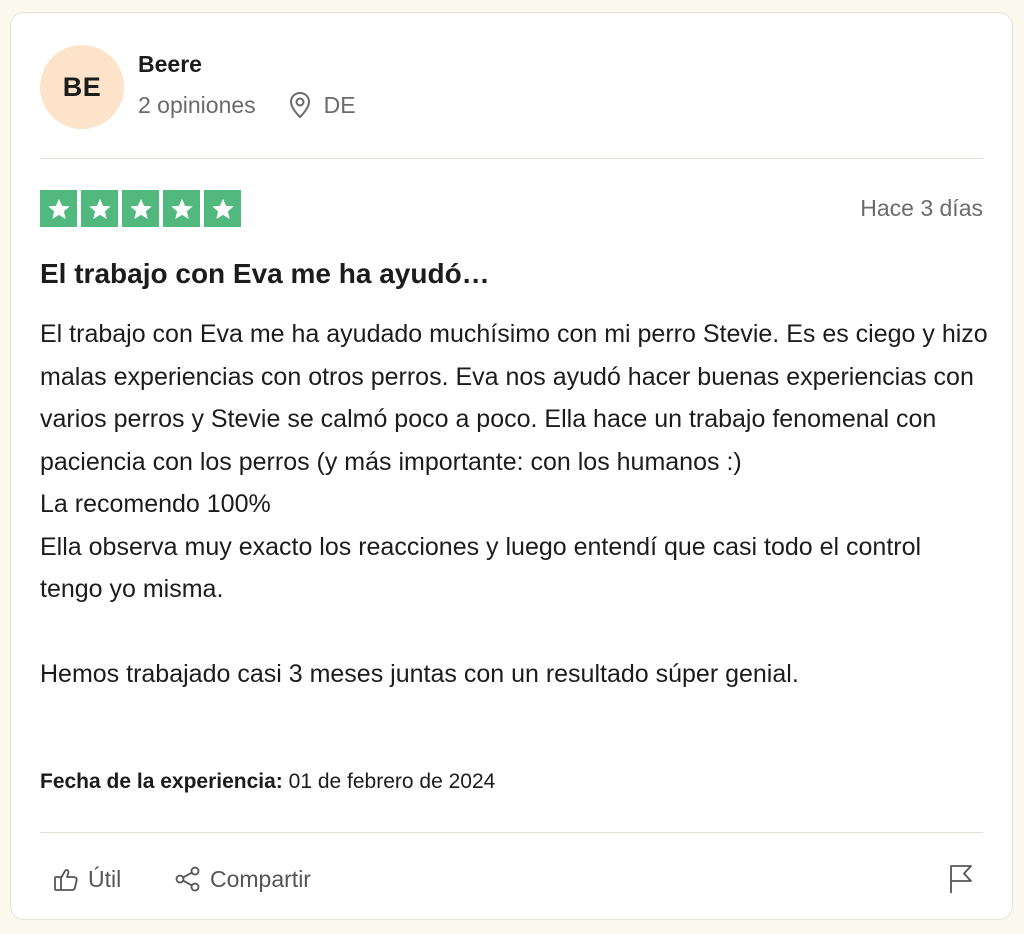  Describe the element at coordinates (921, 208) in the screenshot. I see `review-date: Hace 3 días` at that location.